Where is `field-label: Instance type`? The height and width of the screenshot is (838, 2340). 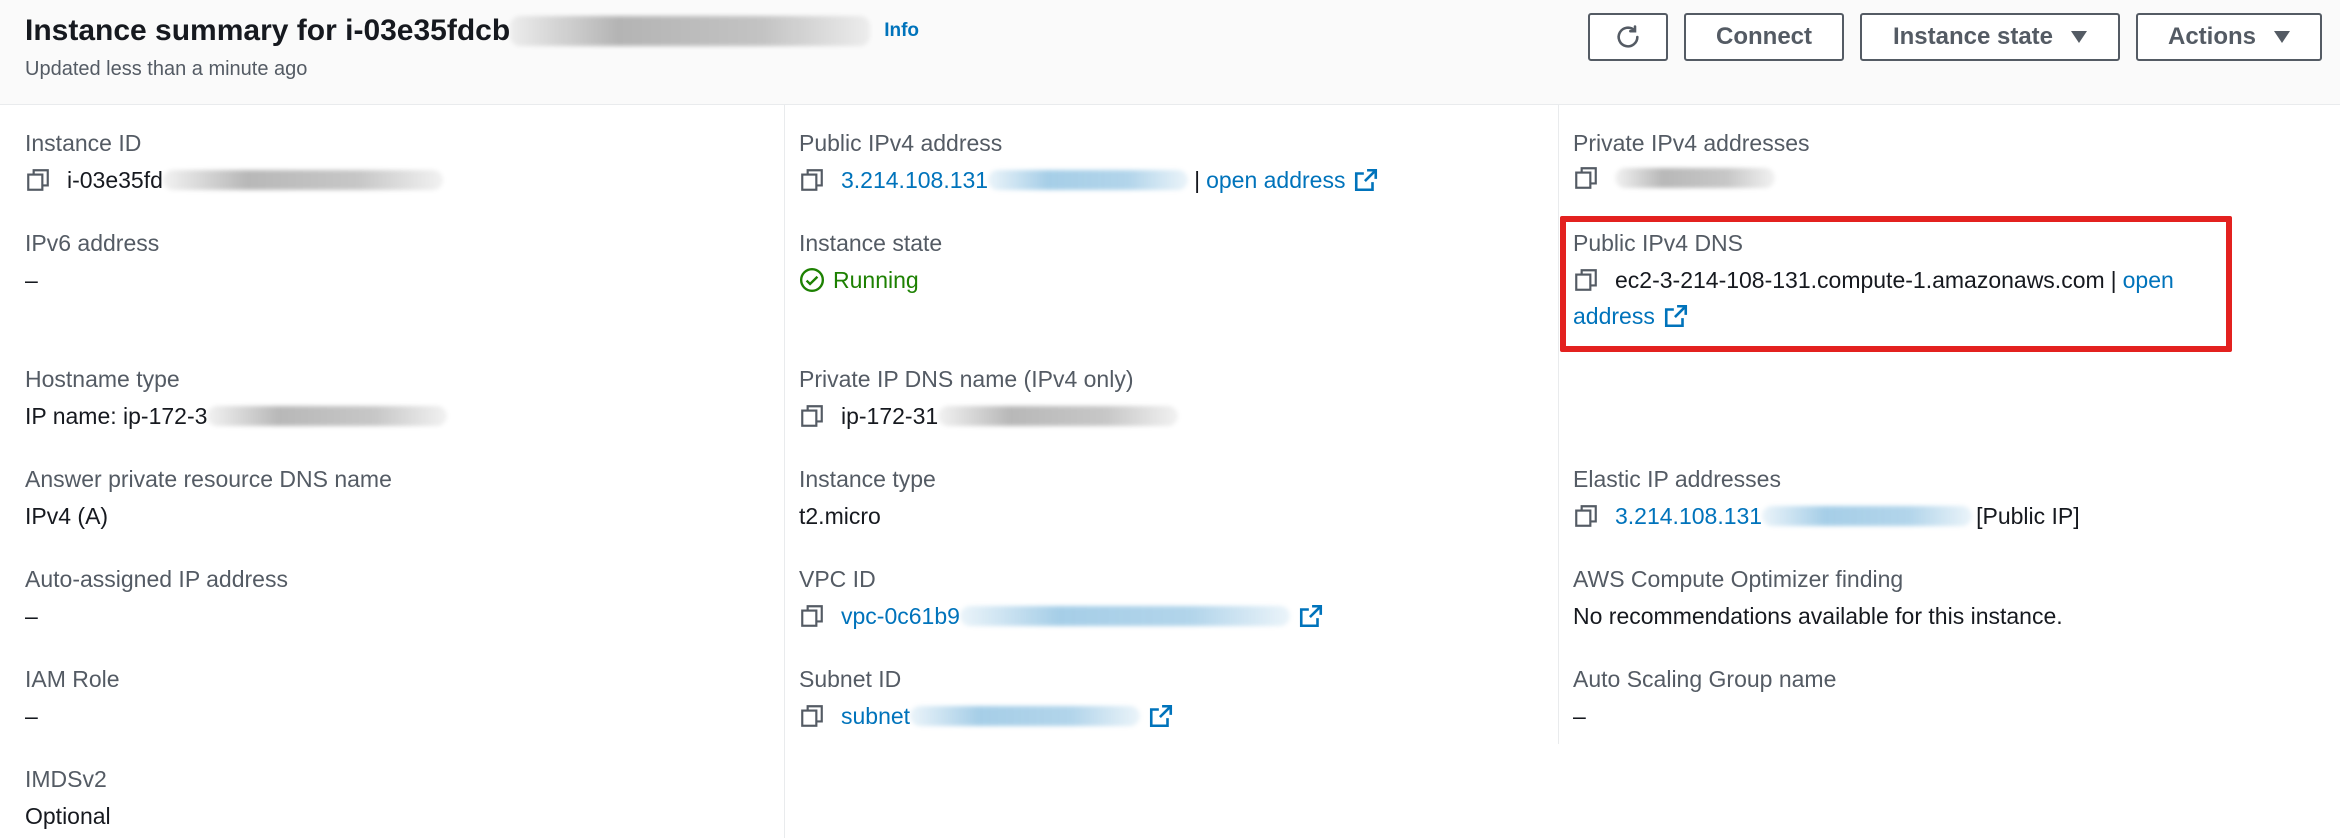 field-label: Instance type is located at coordinates (867, 479).